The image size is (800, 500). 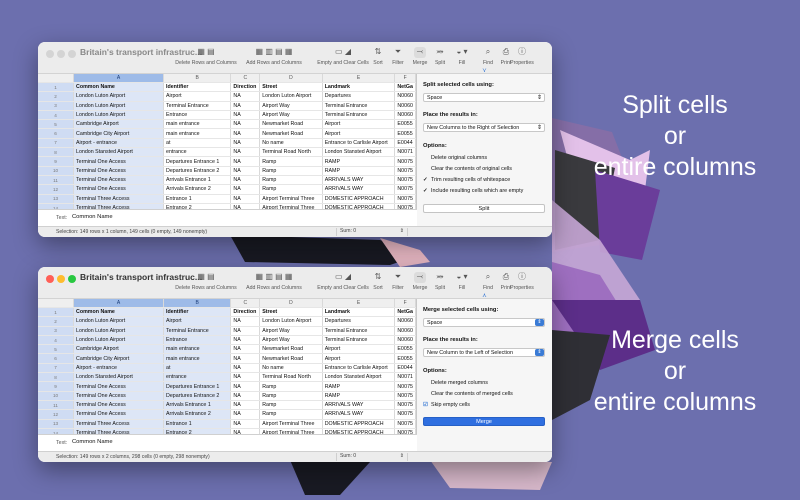 What do you see at coordinates (56, 377) in the screenshot?
I see `row-number: 8` at bounding box center [56, 377].